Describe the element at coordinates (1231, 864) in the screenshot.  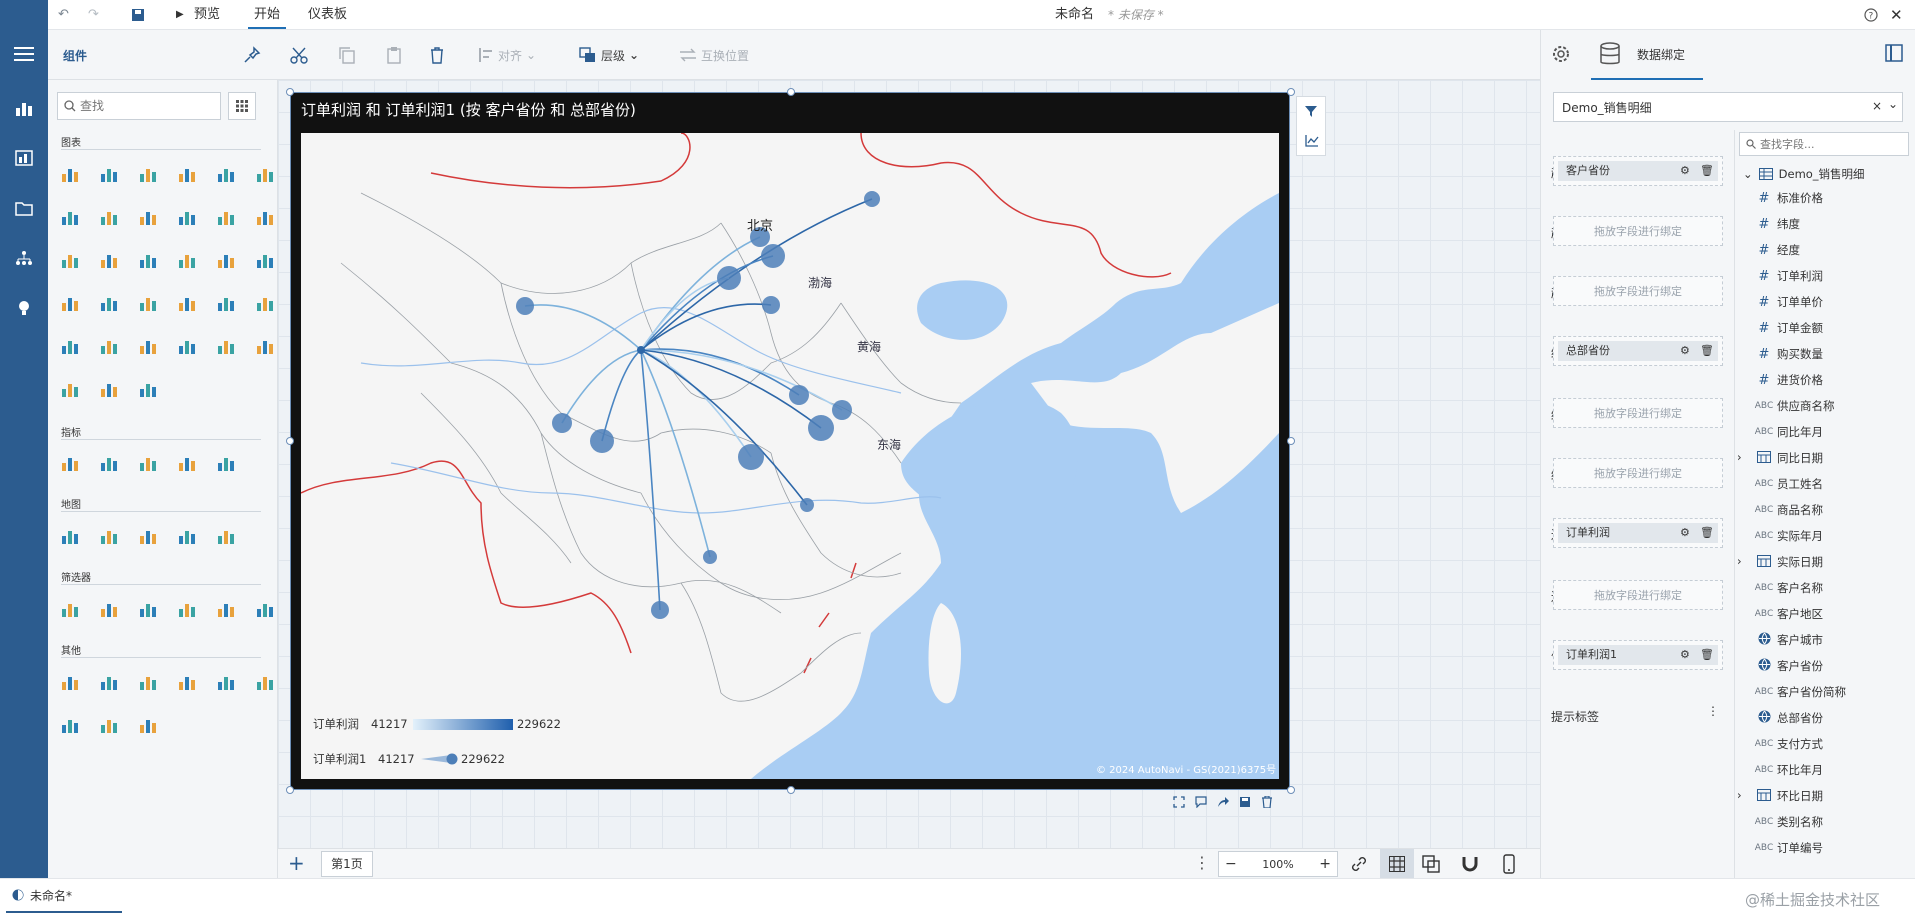
I see `zoom-out-icon: −` at that location.